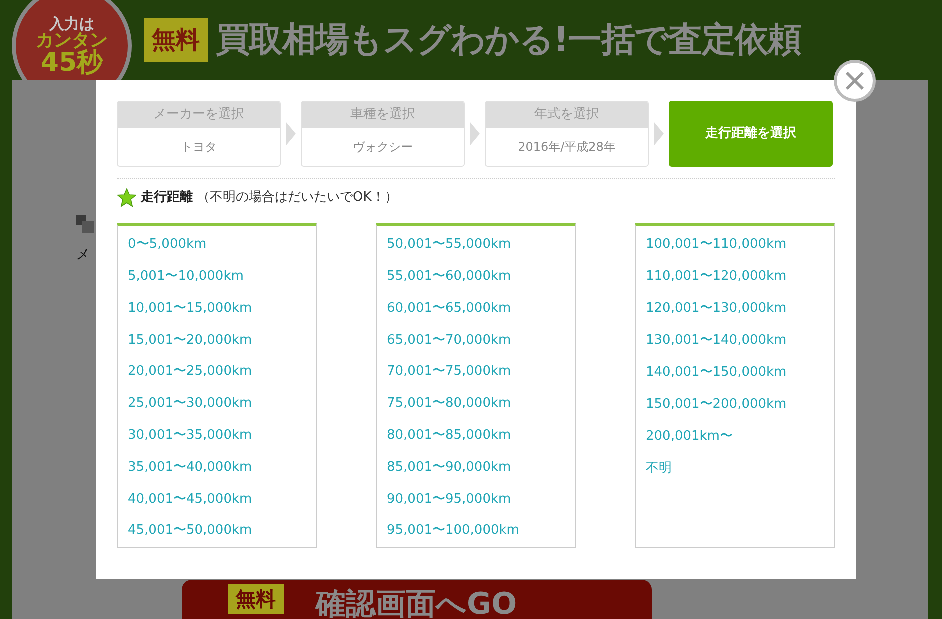  What do you see at coordinates (476, 499) in the screenshot?
I see `mileage-option: 90,001〜95,000km` at bounding box center [476, 499].